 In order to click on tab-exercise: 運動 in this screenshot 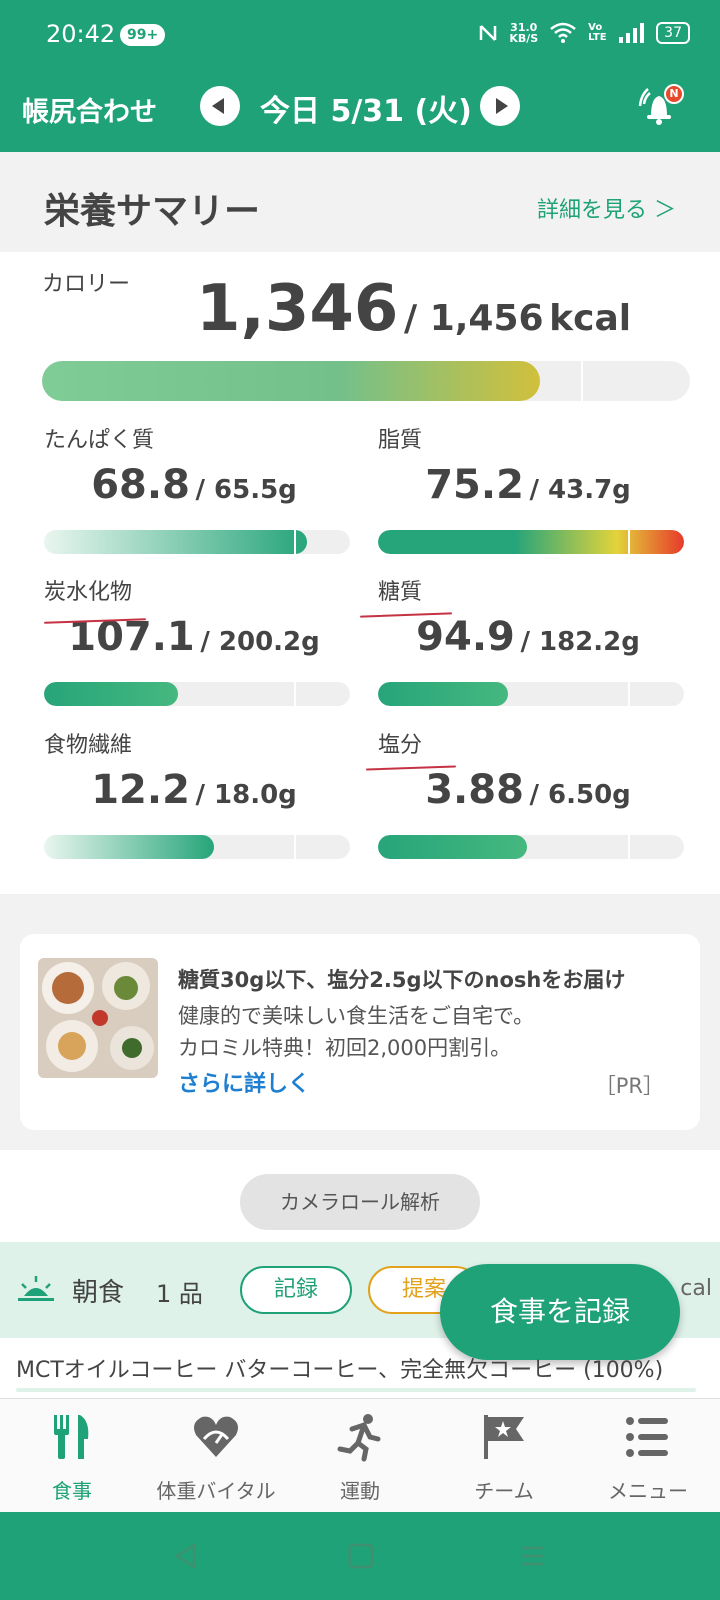, I will do `click(360, 1457)`.